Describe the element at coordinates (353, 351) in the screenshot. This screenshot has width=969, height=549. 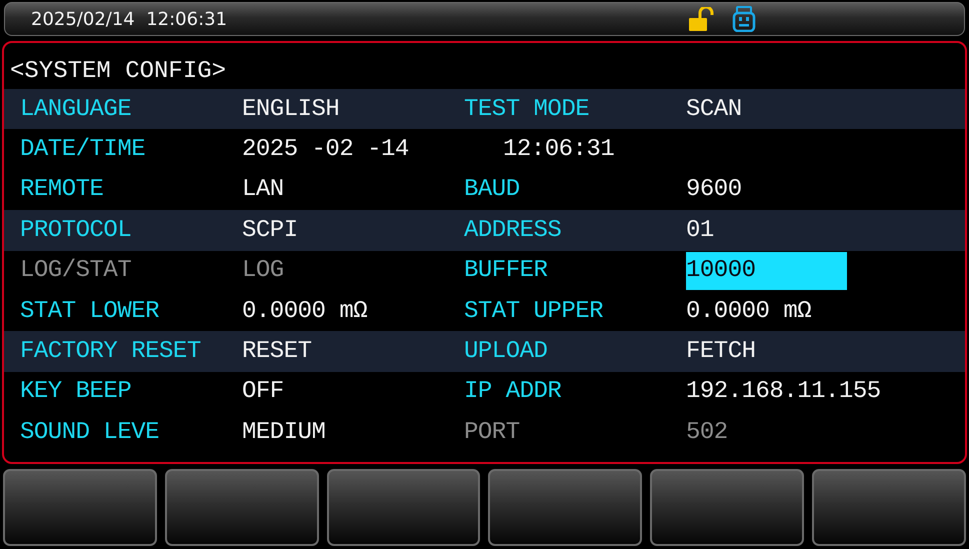
I see `setting-value: RESET` at that location.